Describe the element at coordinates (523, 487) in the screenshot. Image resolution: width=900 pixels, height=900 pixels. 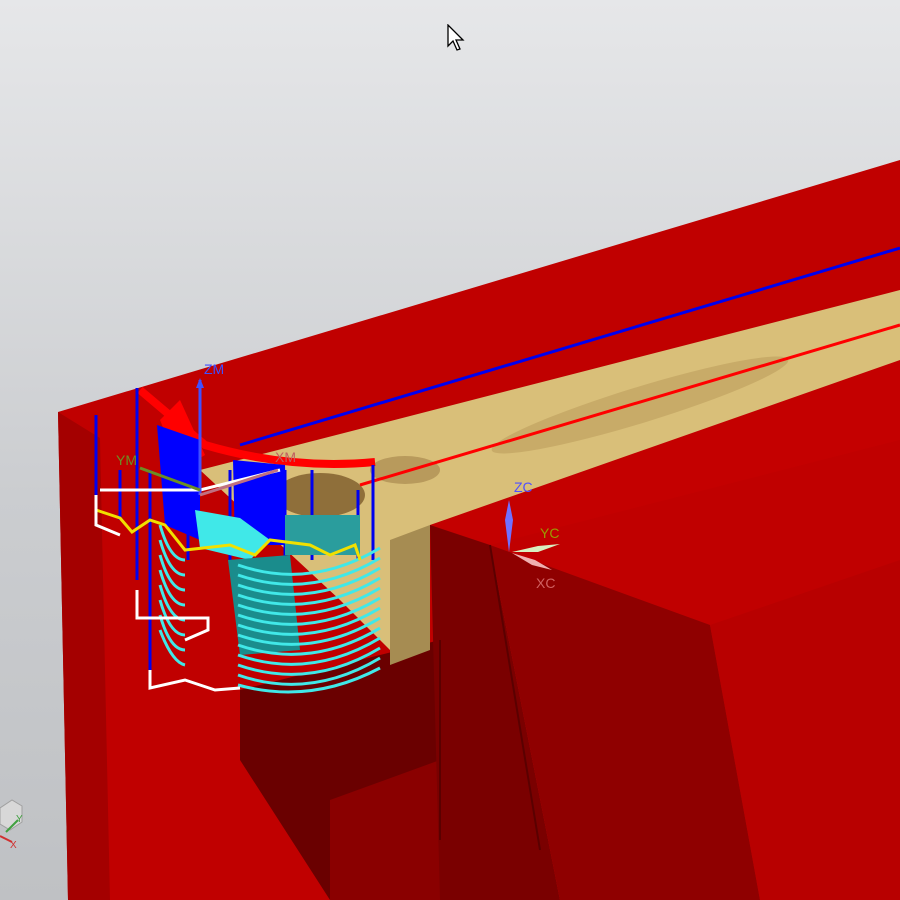
I see `wcs-z-label: ZC` at that location.